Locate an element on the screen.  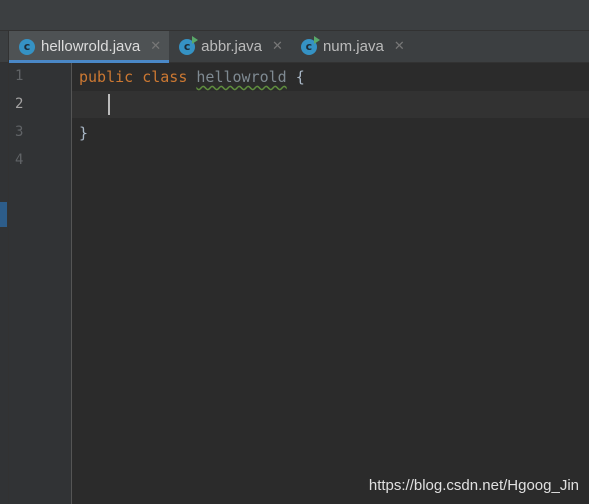
tab-label: abbr.java is located at coordinates (232, 46).